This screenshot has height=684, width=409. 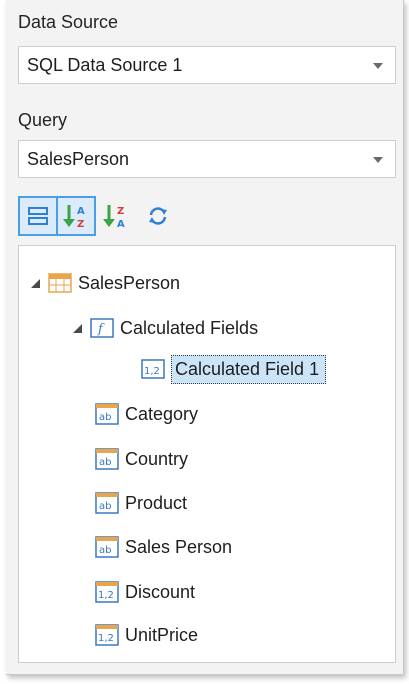 I want to click on tree-node-label: Discount, so click(x=160, y=591).